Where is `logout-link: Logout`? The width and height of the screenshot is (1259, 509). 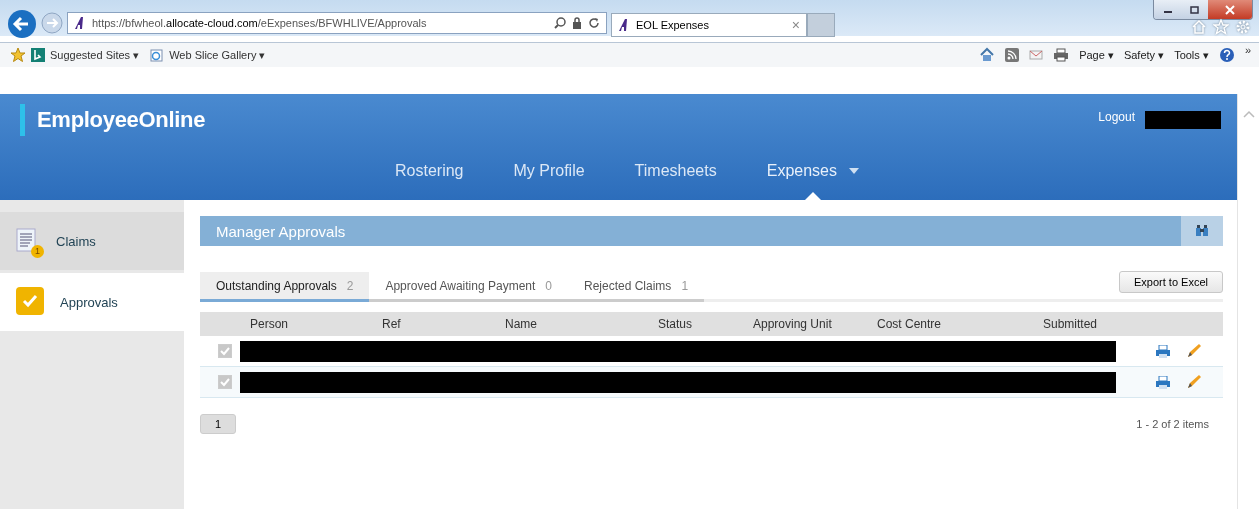 logout-link: Logout is located at coordinates (1116, 117).